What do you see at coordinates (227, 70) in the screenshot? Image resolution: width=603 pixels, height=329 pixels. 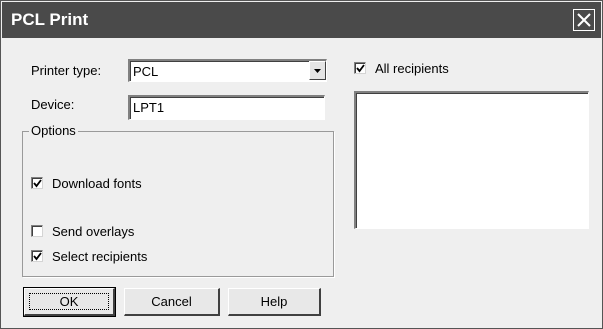 I see `printer-type-select: PCL` at bounding box center [227, 70].